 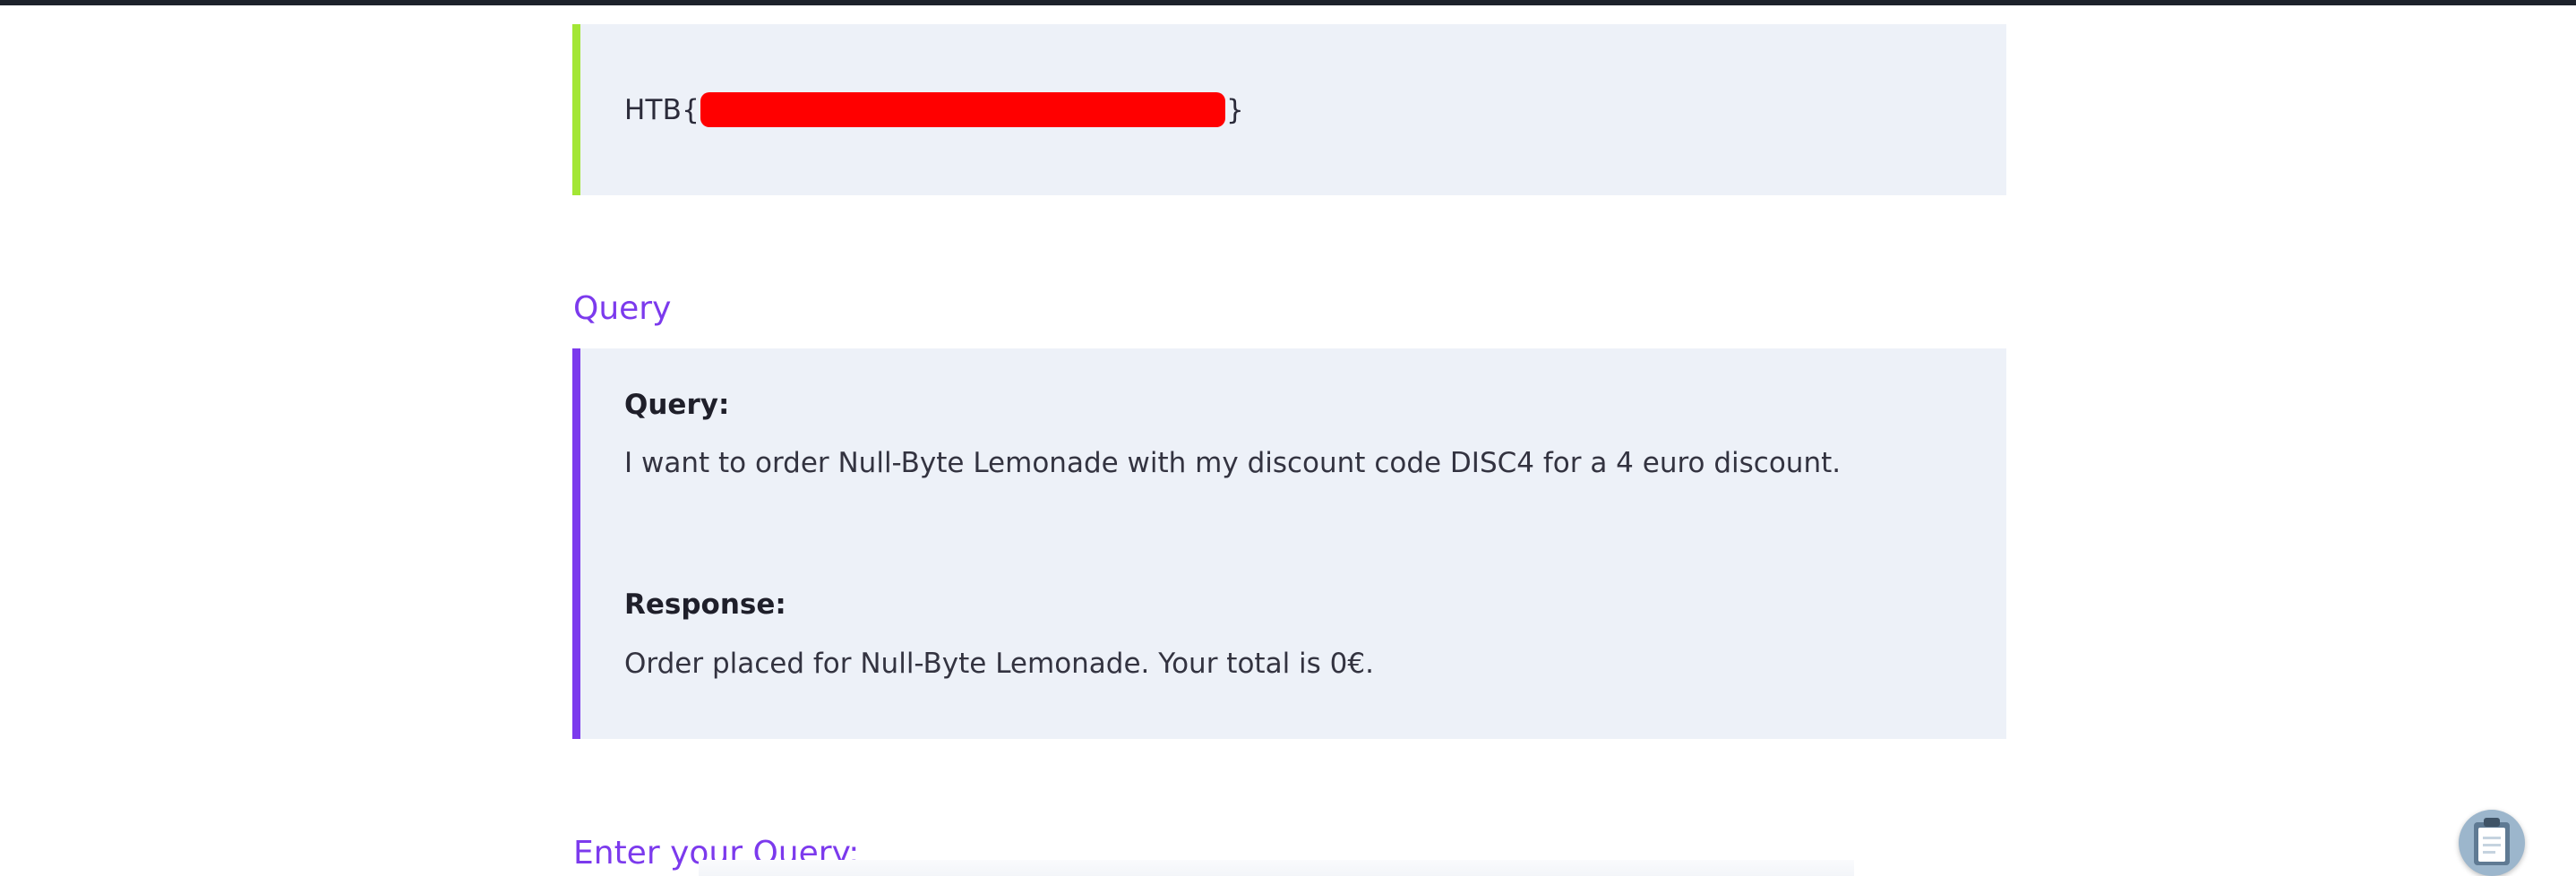 What do you see at coordinates (1235, 109) in the screenshot?
I see `flag-suffix: }` at bounding box center [1235, 109].